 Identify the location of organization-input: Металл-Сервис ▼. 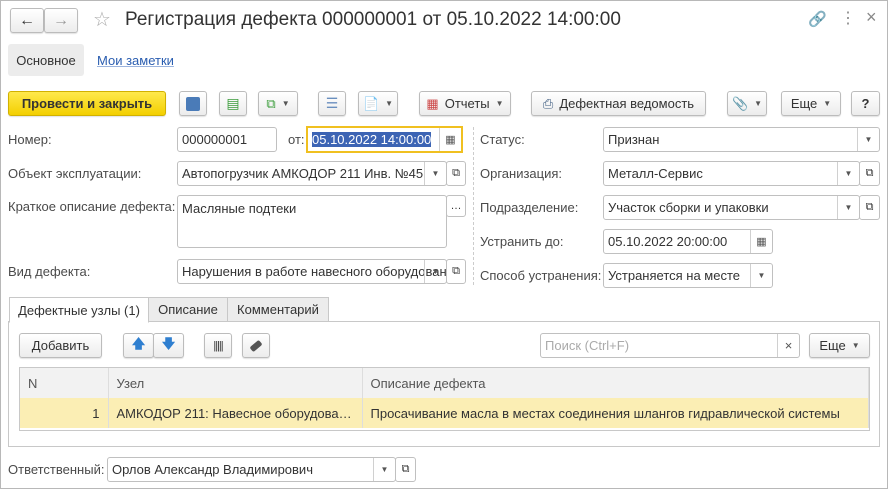
(731, 173).